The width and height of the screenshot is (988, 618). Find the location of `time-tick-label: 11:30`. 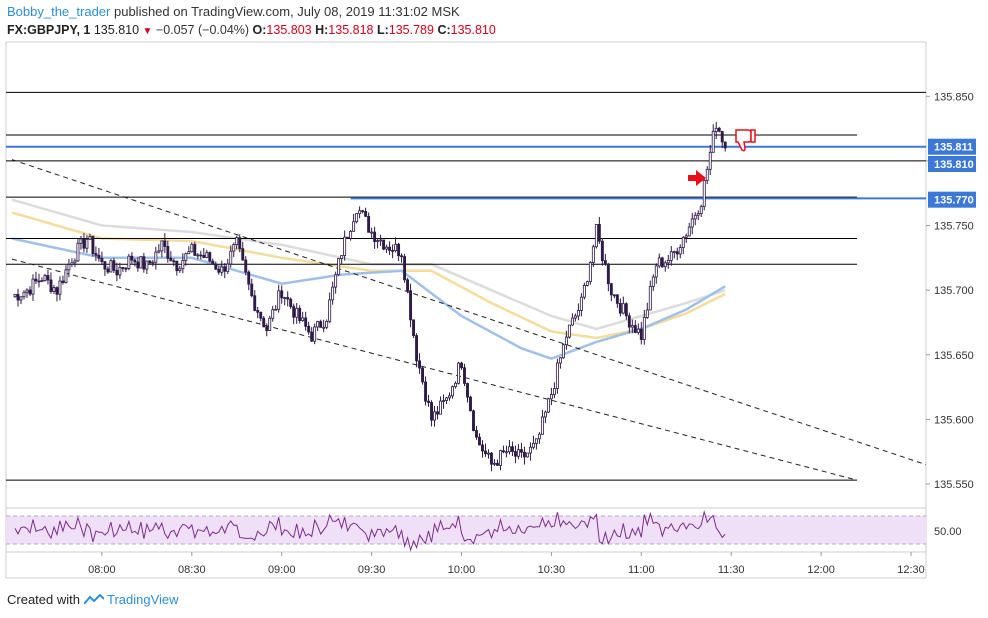

time-tick-label: 11:30 is located at coordinates (731, 570).